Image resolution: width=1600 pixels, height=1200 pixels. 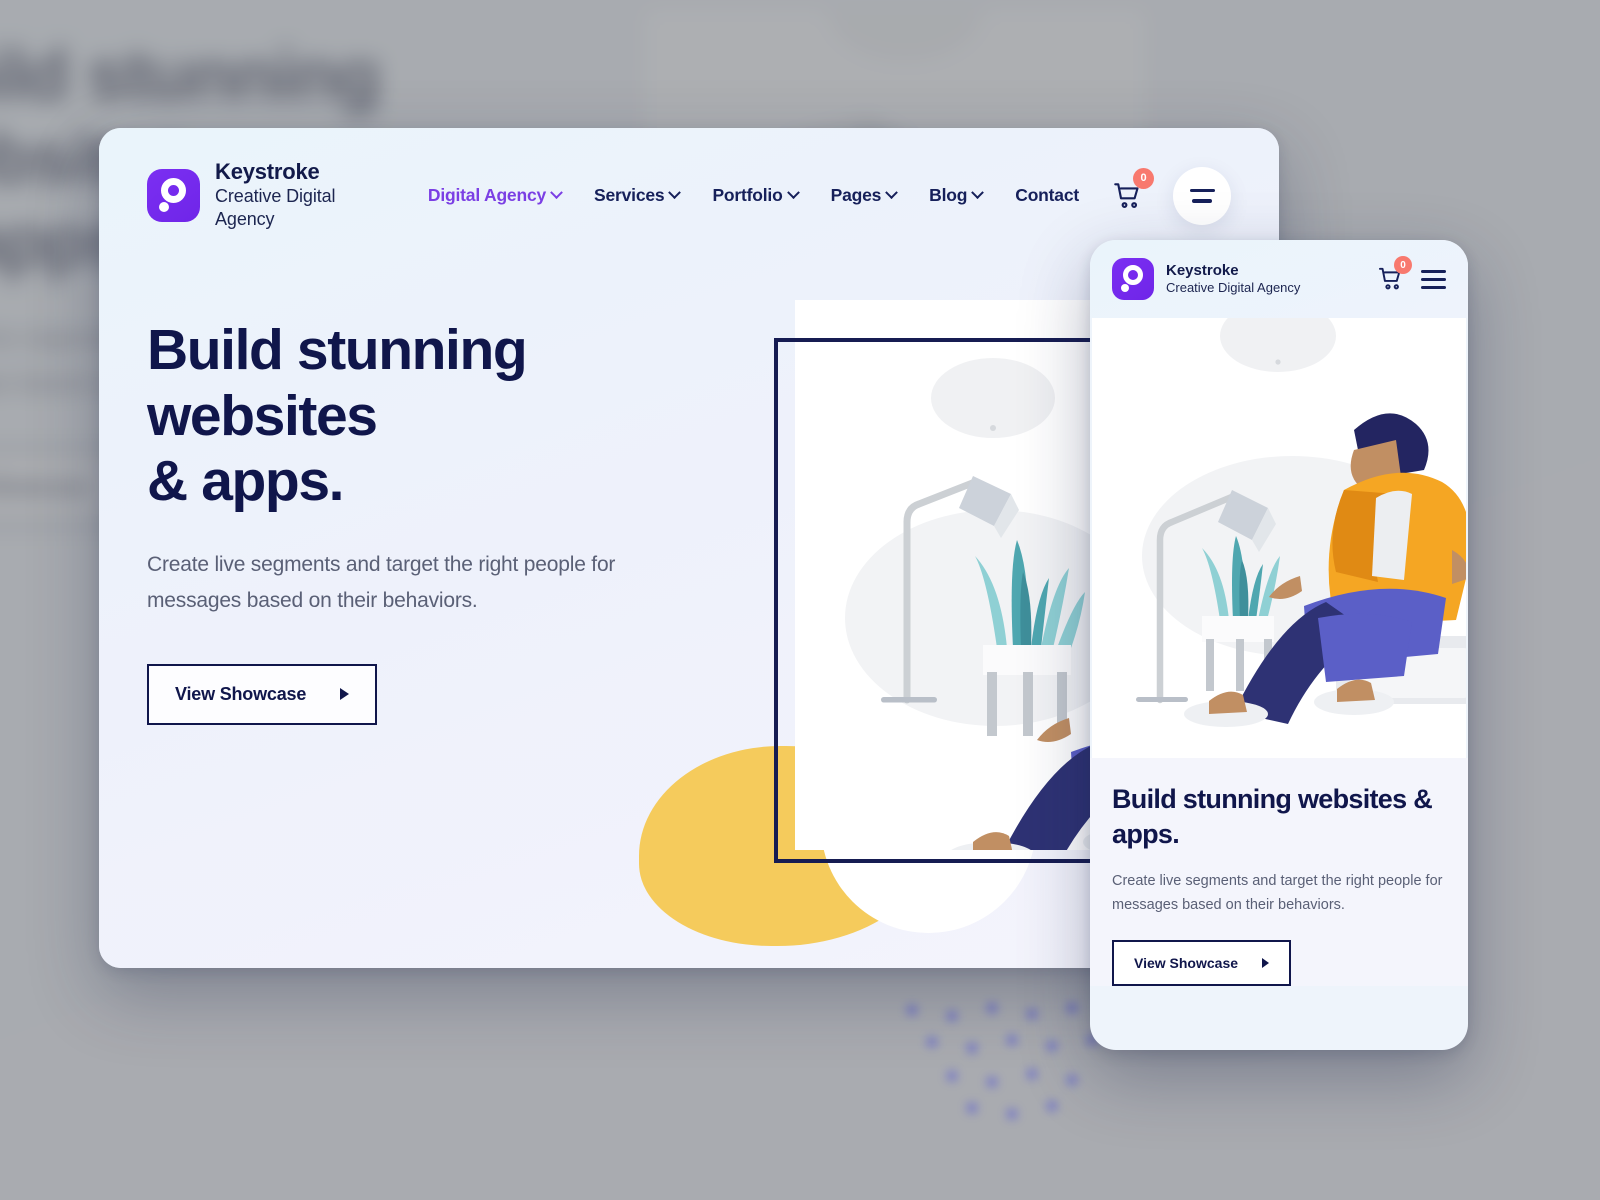 What do you see at coordinates (241, 693) in the screenshot?
I see `cta-label: View Showcase` at bounding box center [241, 693].